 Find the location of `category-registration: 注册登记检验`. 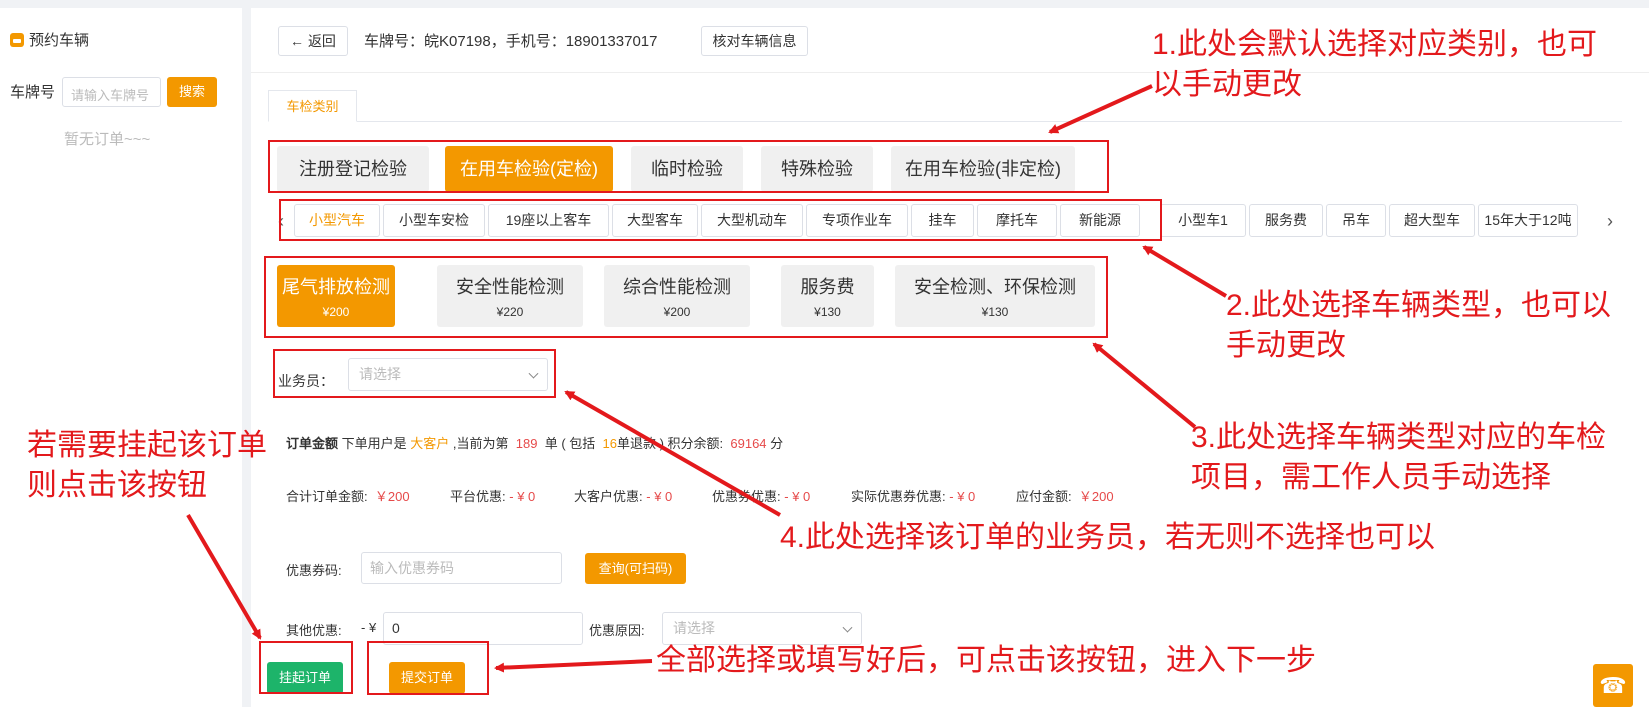

category-registration: 注册登记检验 is located at coordinates (353, 169).